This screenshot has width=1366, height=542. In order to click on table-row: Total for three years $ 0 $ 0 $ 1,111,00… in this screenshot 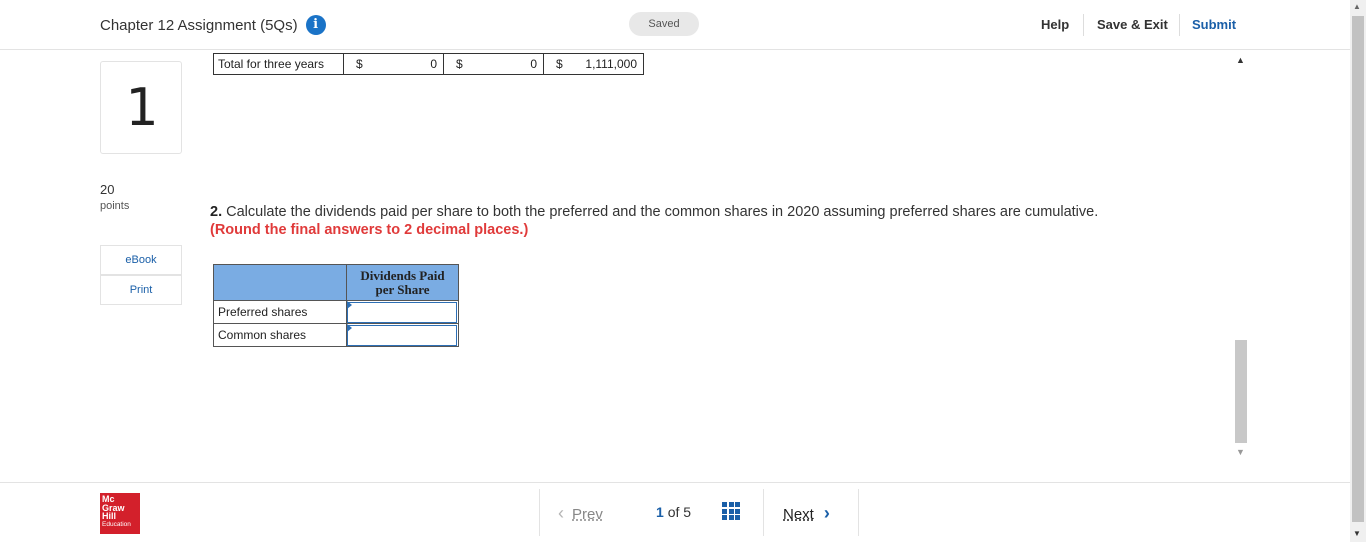, I will do `click(428, 64)`.